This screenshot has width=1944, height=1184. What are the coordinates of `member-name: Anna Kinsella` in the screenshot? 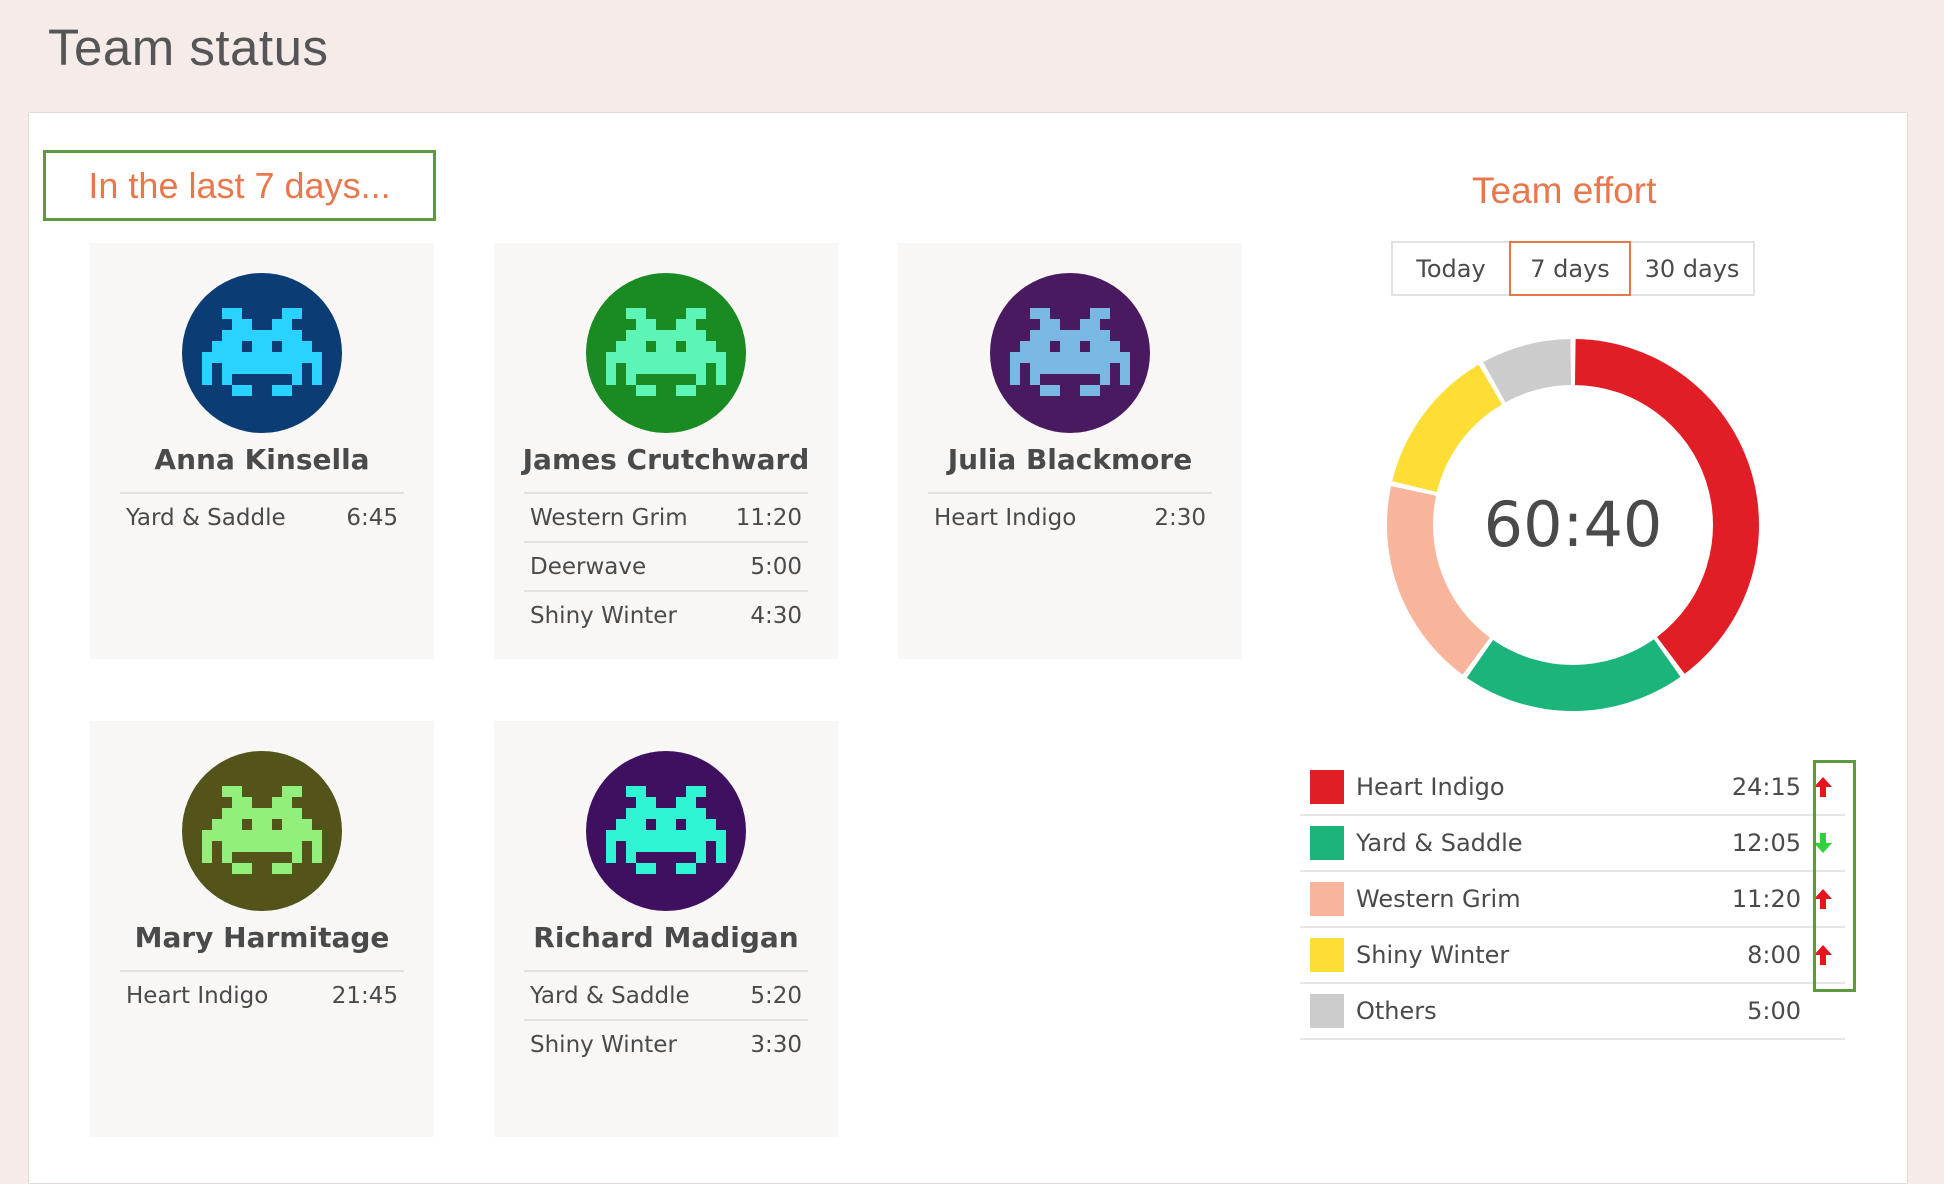 It's located at (262, 459).